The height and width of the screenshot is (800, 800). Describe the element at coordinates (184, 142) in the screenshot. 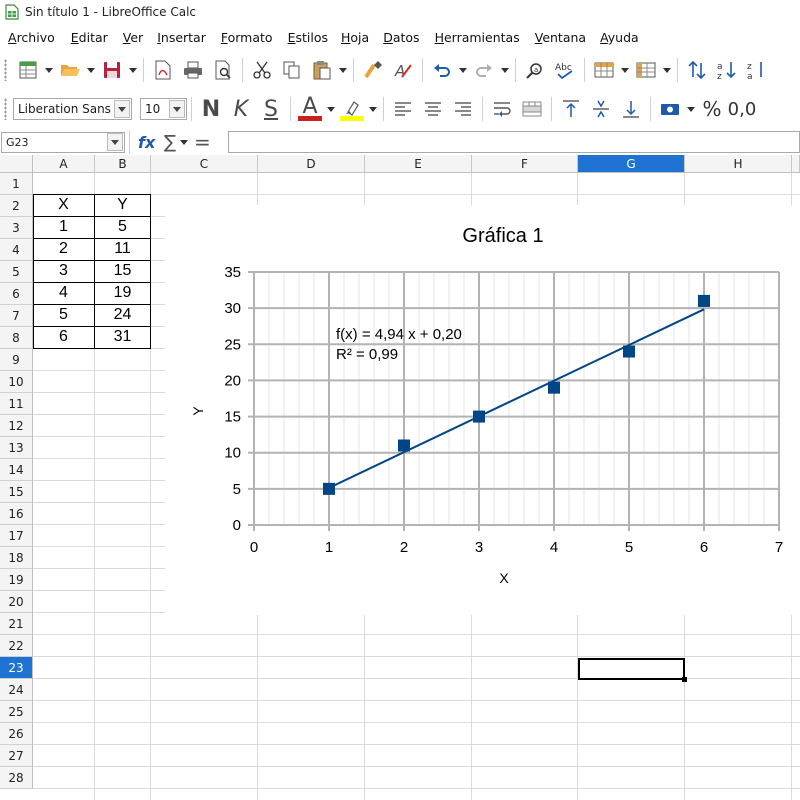

I see `sum-dropdown` at that location.